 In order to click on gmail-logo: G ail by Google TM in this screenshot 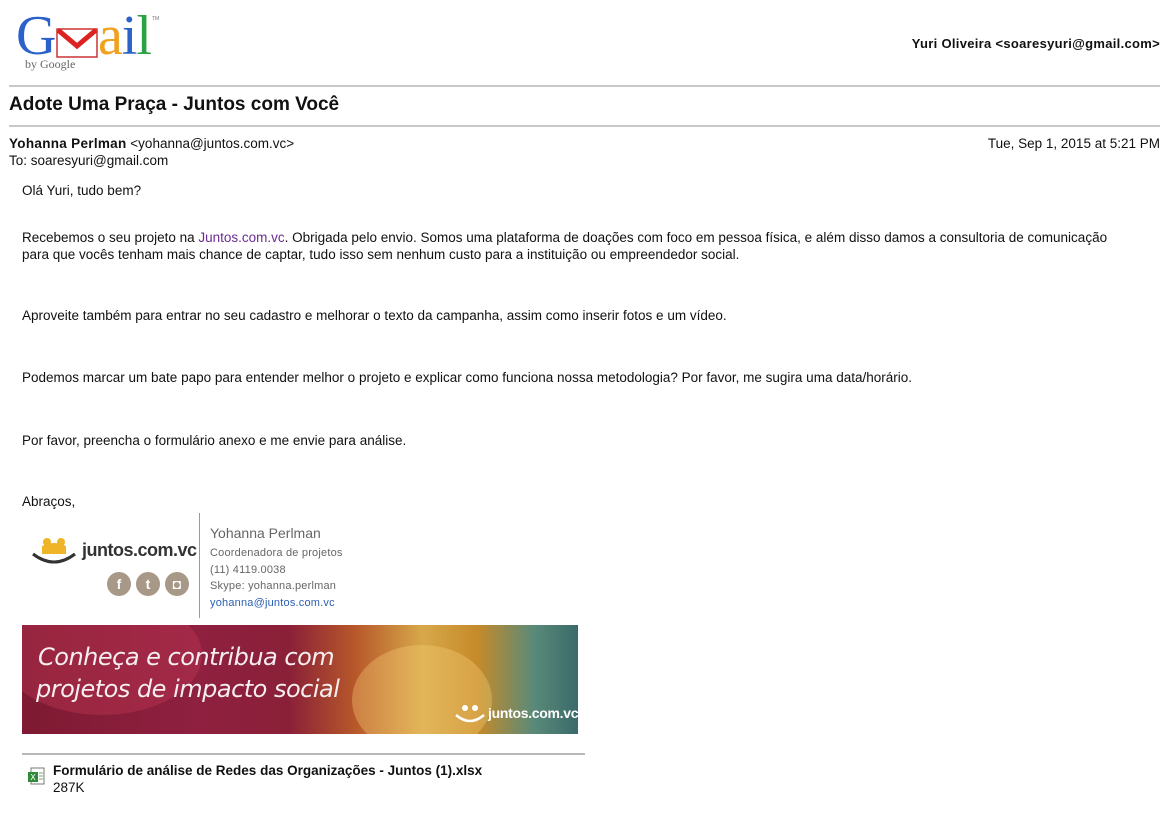, I will do `click(88, 38)`.